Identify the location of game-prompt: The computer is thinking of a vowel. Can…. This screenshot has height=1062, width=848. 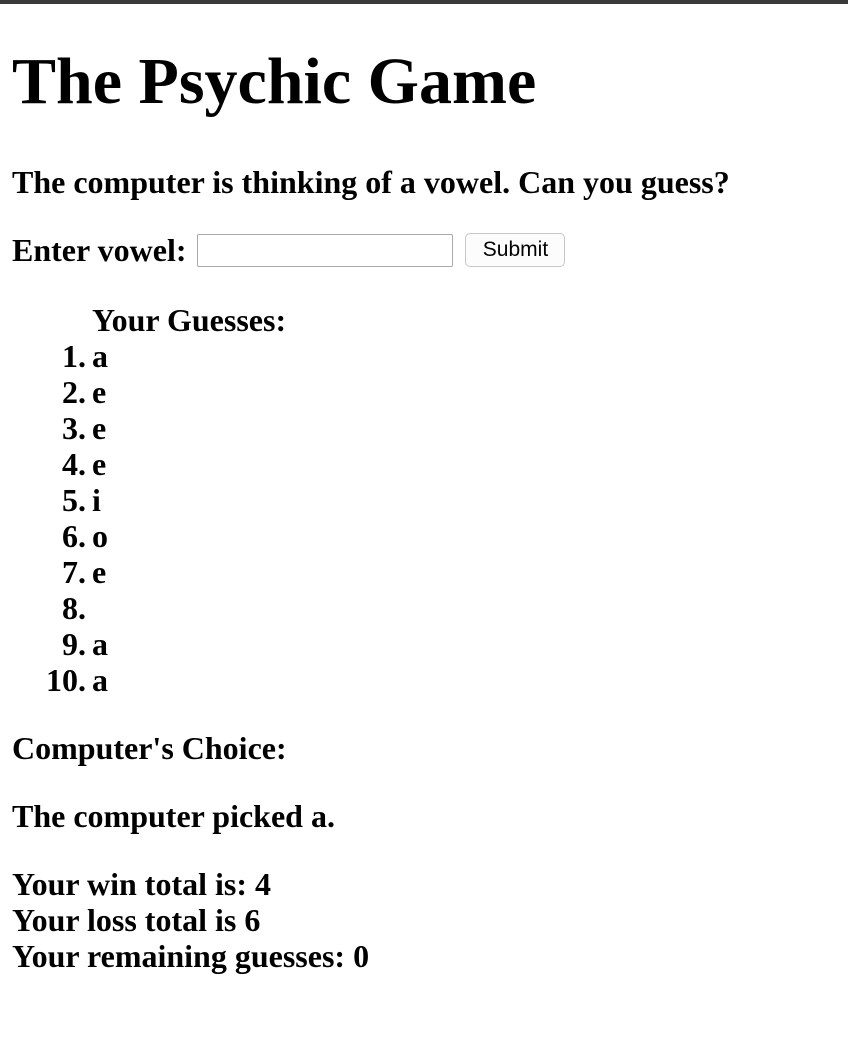
(371, 182).